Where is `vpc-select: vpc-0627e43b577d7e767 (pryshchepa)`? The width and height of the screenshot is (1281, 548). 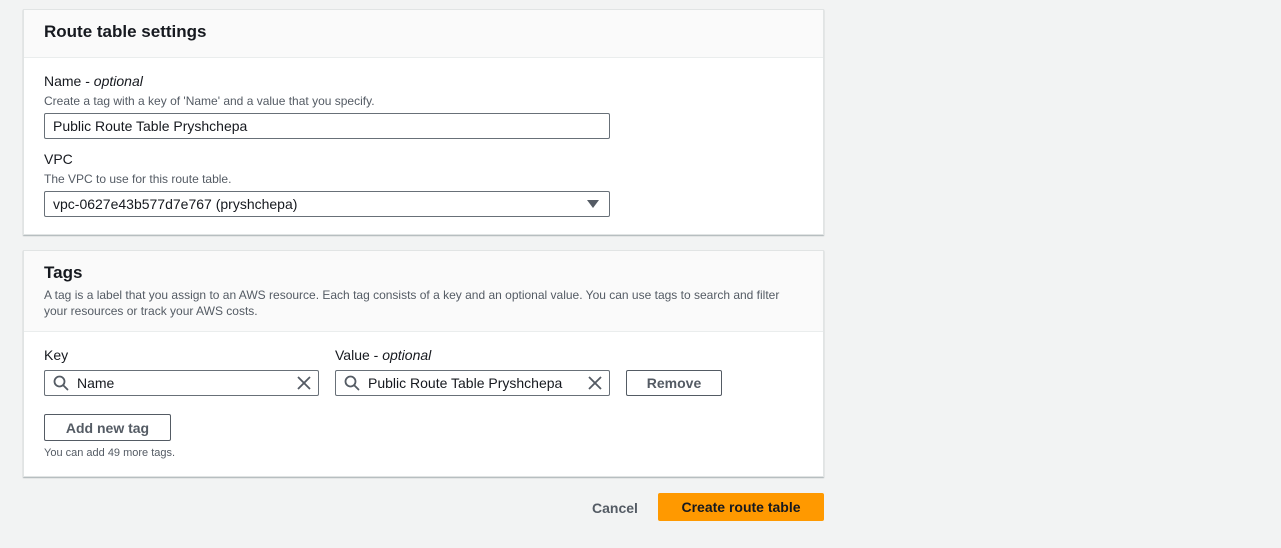 vpc-select: vpc-0627e43b577d7e767 (pryshchepa) is located at coordinates (327, 204).